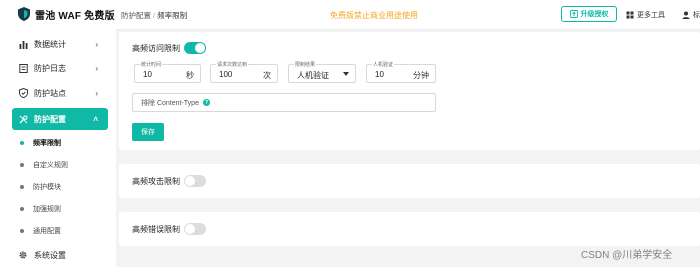 Image resolution: width=700 pixels, height=267 pixels. What do you see at coordinates (421, 75) in the screenshot?
I see `captcha-duration-unit: 分钟` at bounding box center [421, 75].